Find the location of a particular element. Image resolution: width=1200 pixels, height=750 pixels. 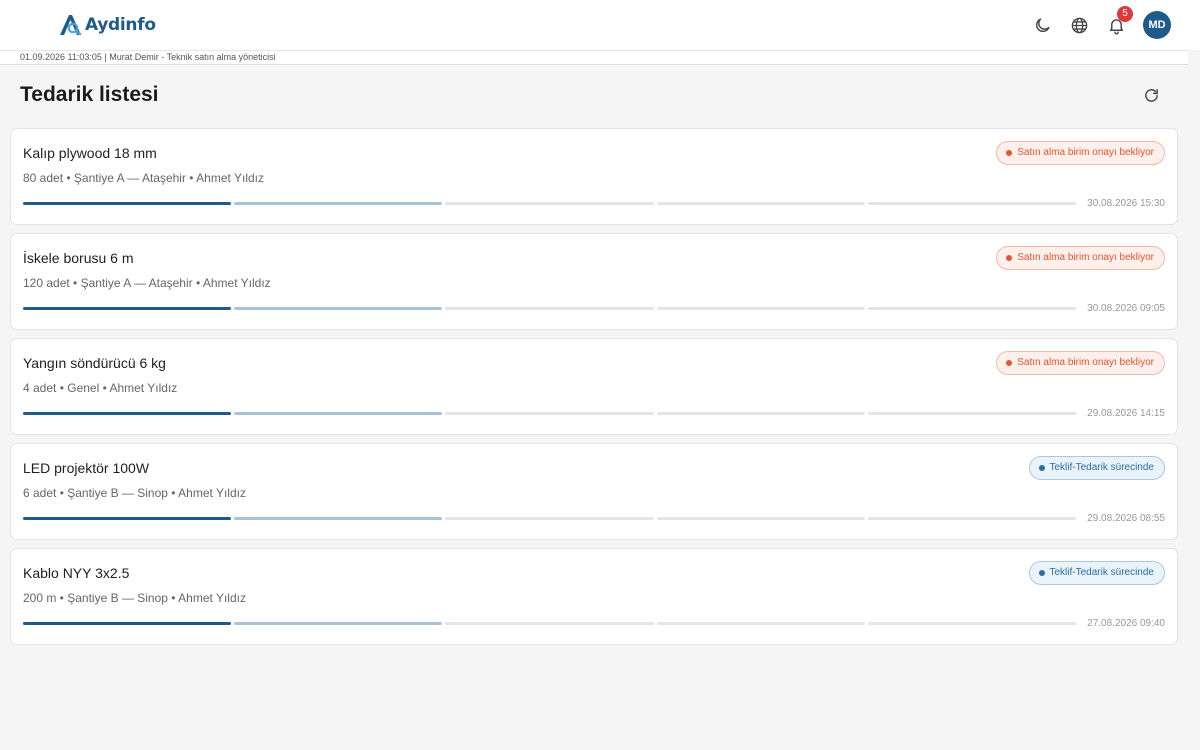

notifications-button: 5 is located at coordinates (1118, 21).